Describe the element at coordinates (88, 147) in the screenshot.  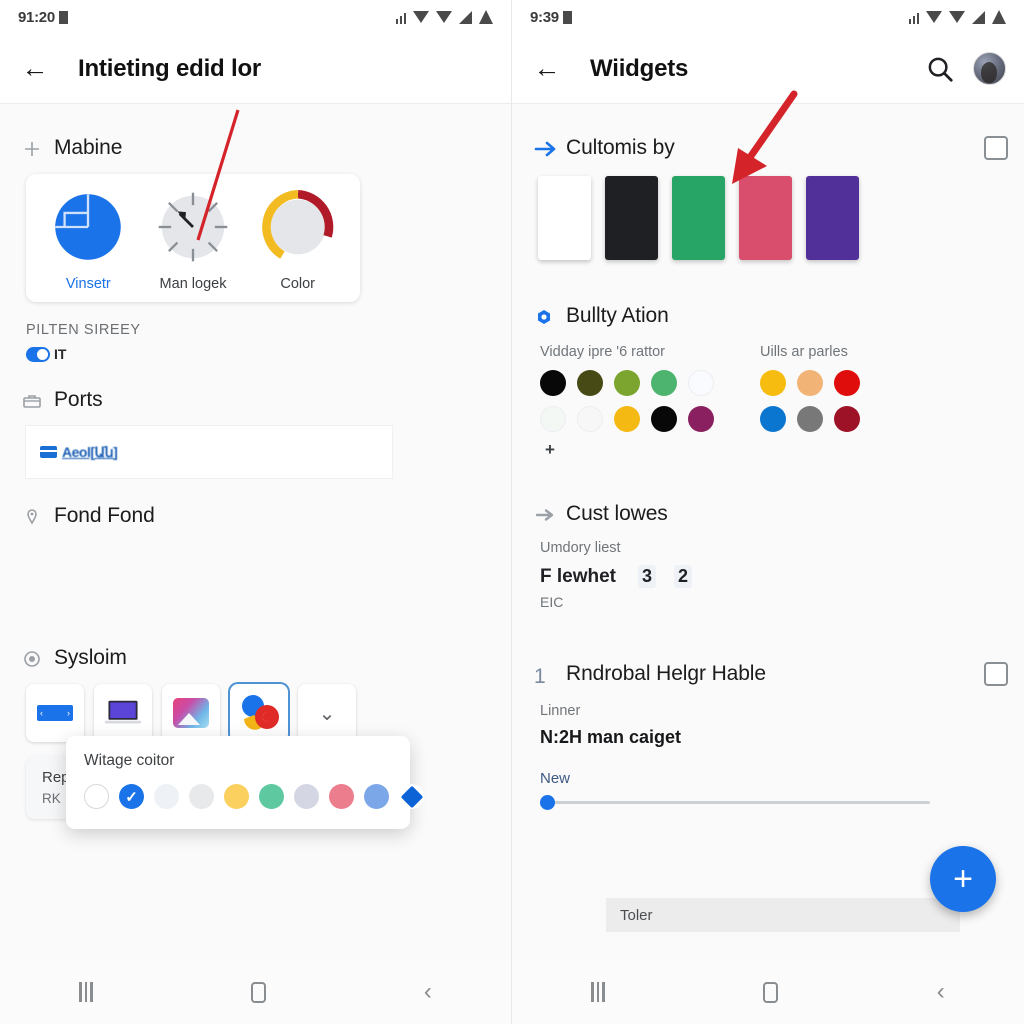
I see `section-title: Mabine` at that location.